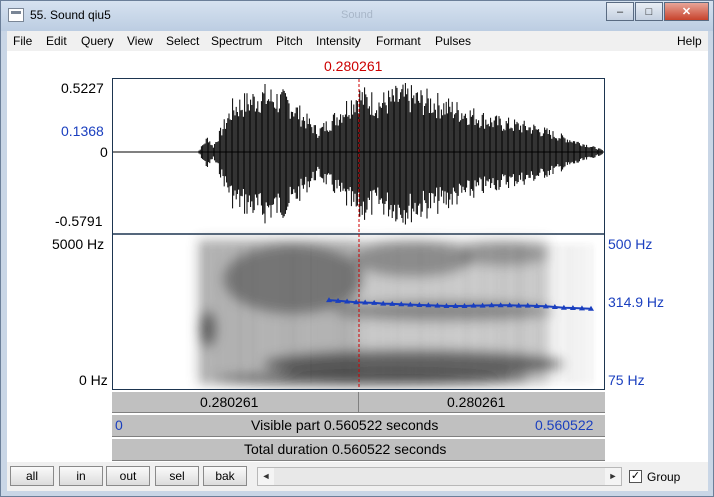  Describe the element at coordinates (177, 476) in the screenshot. I see `zoom-selection-button: sel` at that location.